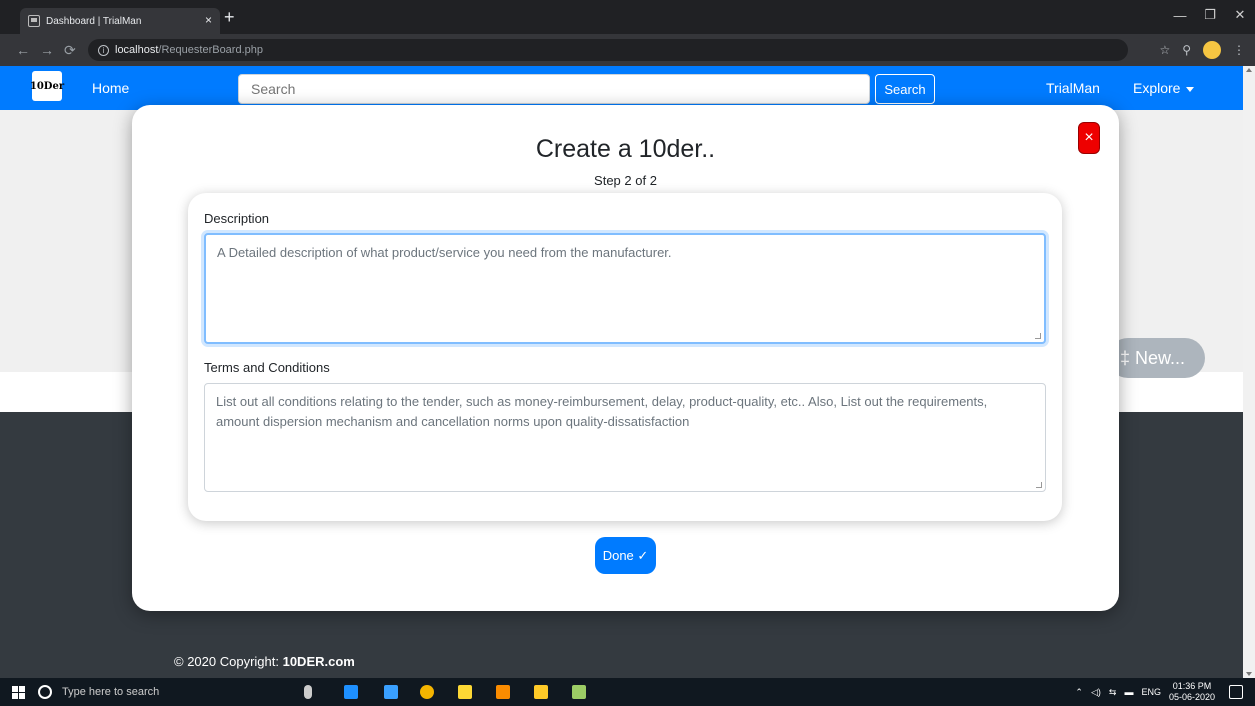  What do you see at coordinates (905, 89) in the screenshot?
I see `search-button: Search` at bounding box center [905, 89].